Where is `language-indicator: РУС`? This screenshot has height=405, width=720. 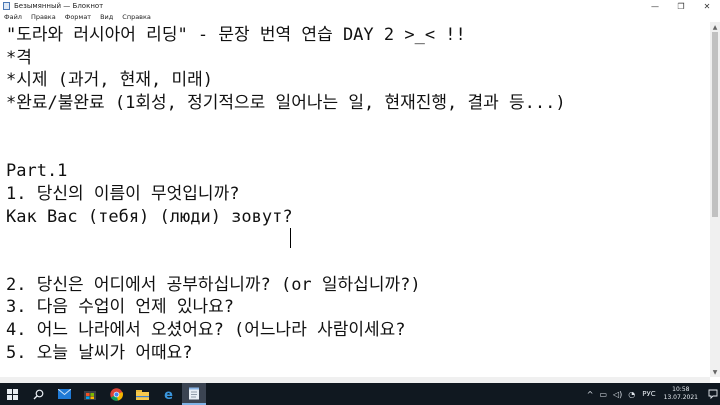 language-indicator: РУС is located at coordinates (648, 394).